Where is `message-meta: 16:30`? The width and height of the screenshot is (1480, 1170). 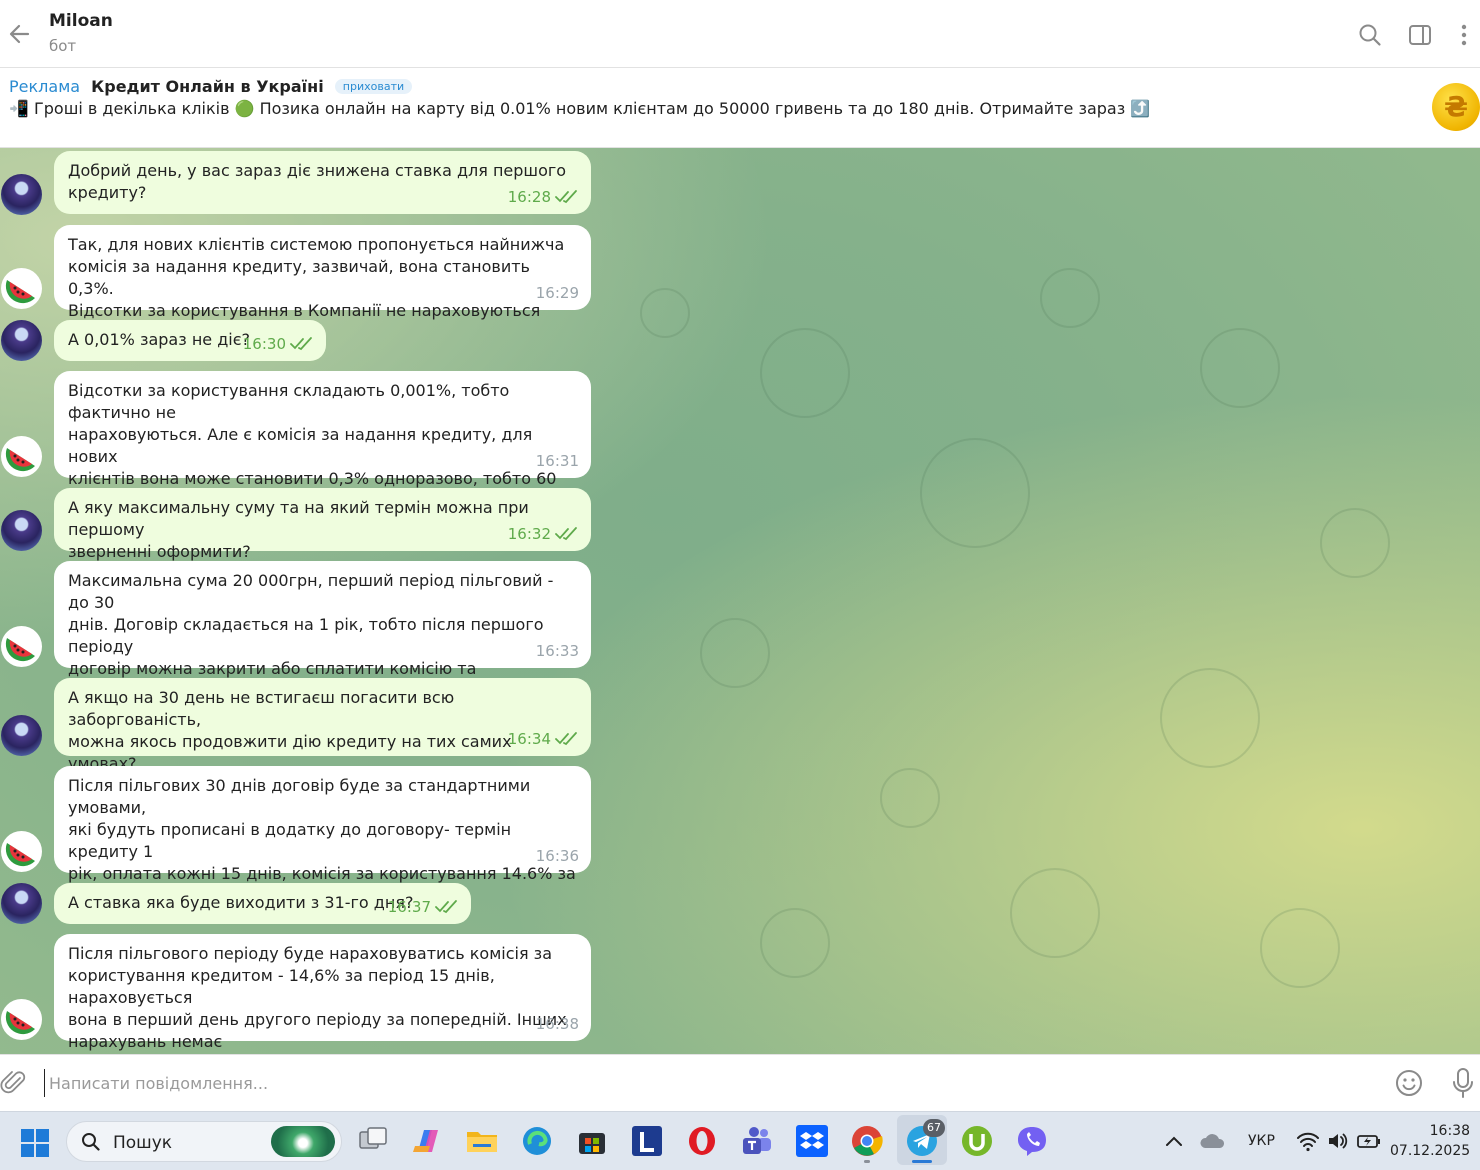
message-meta: 16:30 is located at coordinates (278, 344).